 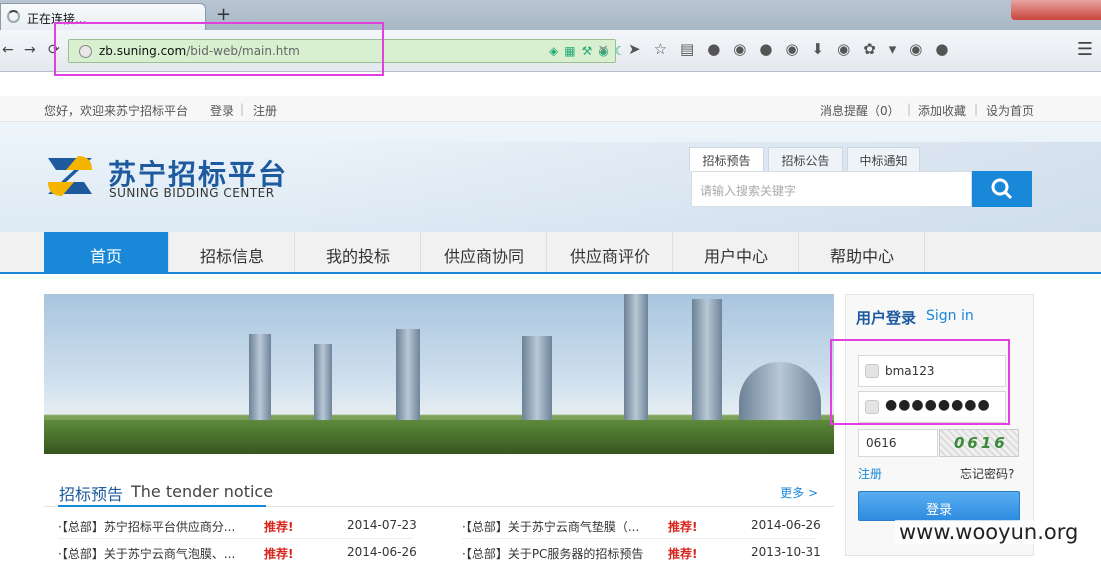 What do you see at coordinates (552, 553) in the screenshot?
I see `news-item-title: ·【总部】关于PC服务器的招标预告` at bounding box center [552, 553].